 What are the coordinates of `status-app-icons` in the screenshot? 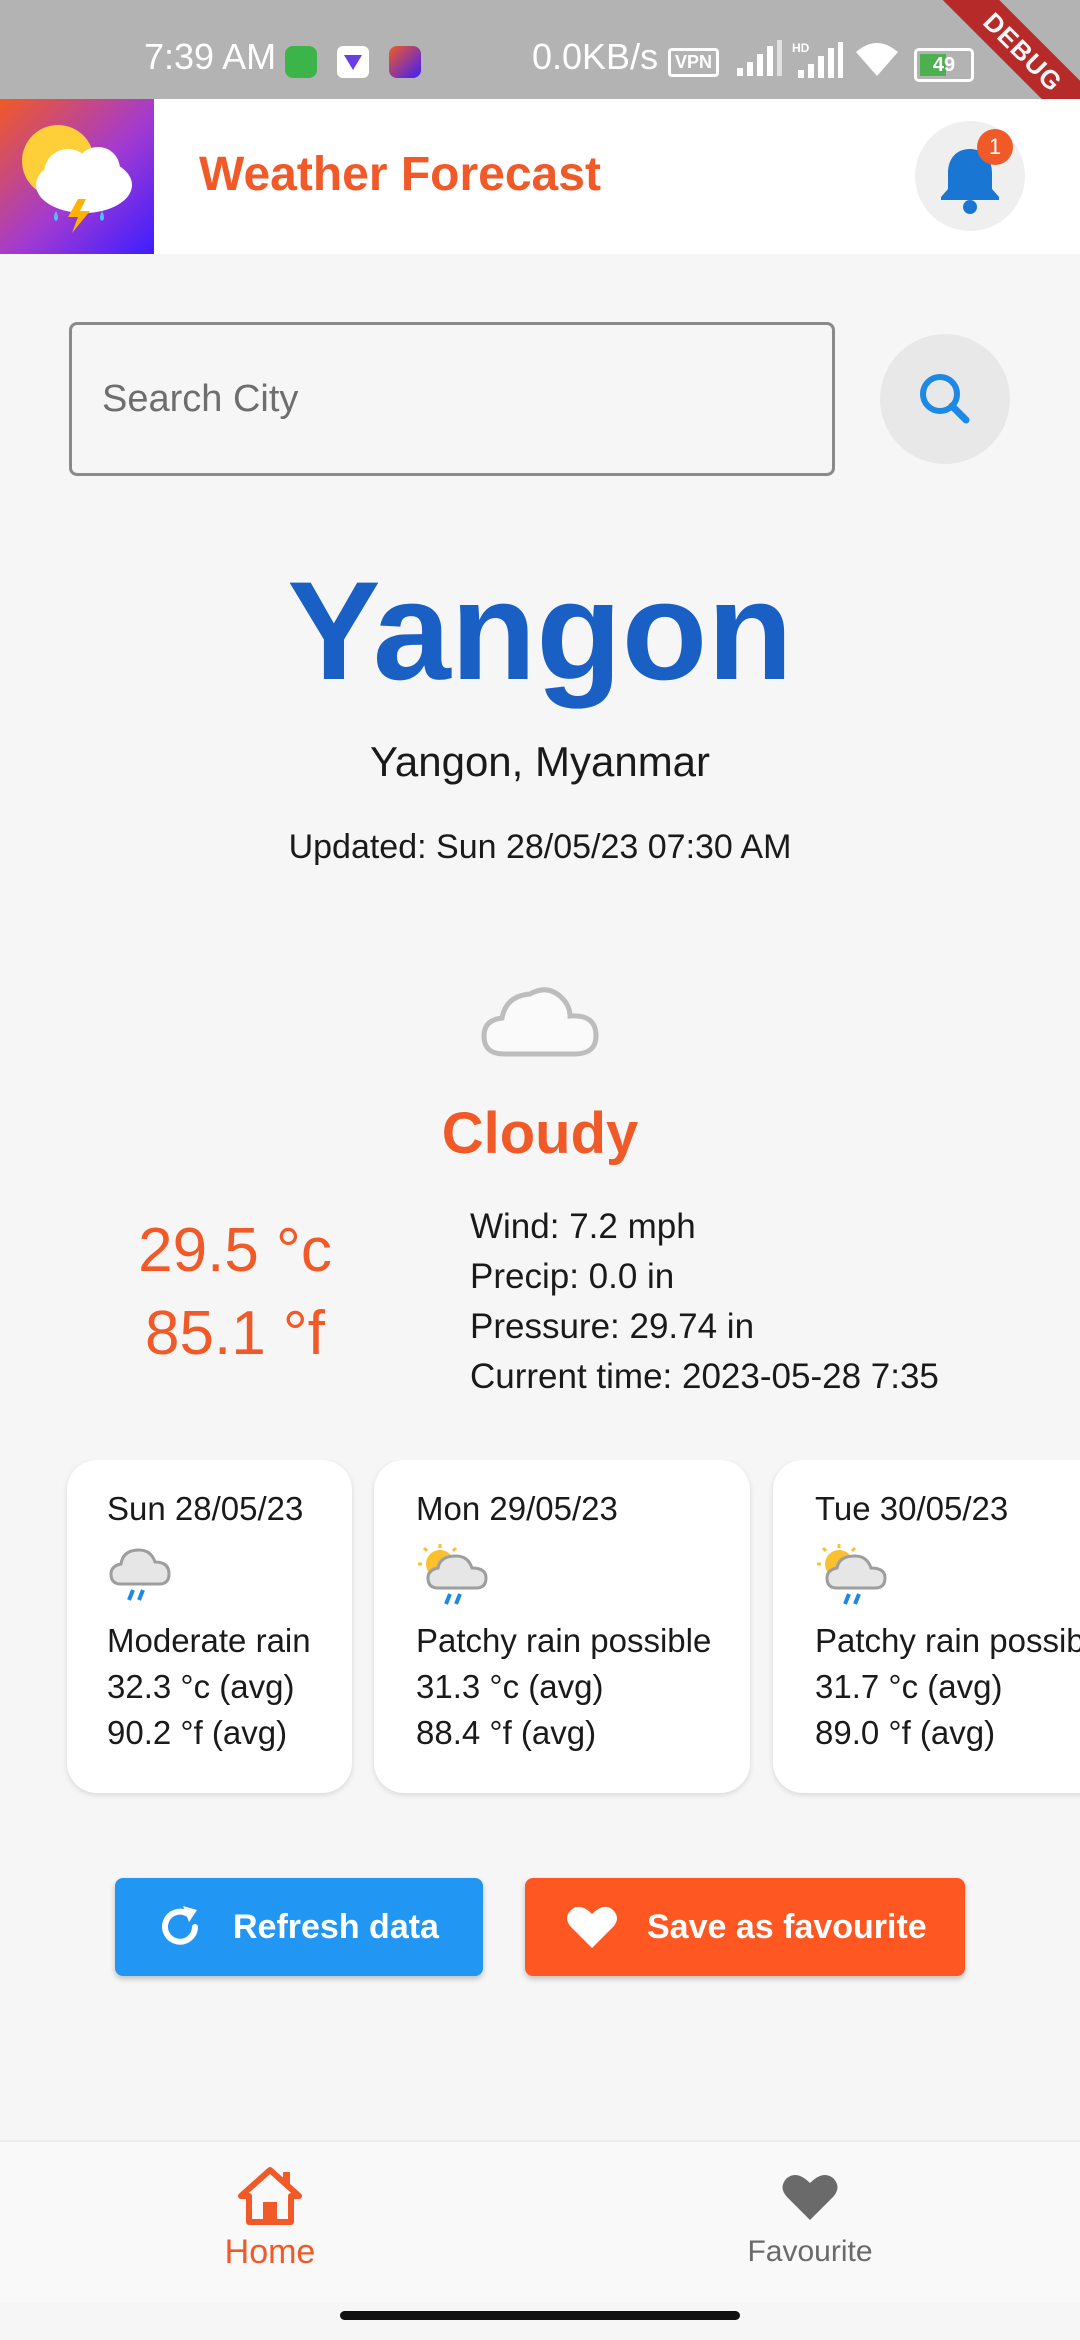 It's located at (353, 62).